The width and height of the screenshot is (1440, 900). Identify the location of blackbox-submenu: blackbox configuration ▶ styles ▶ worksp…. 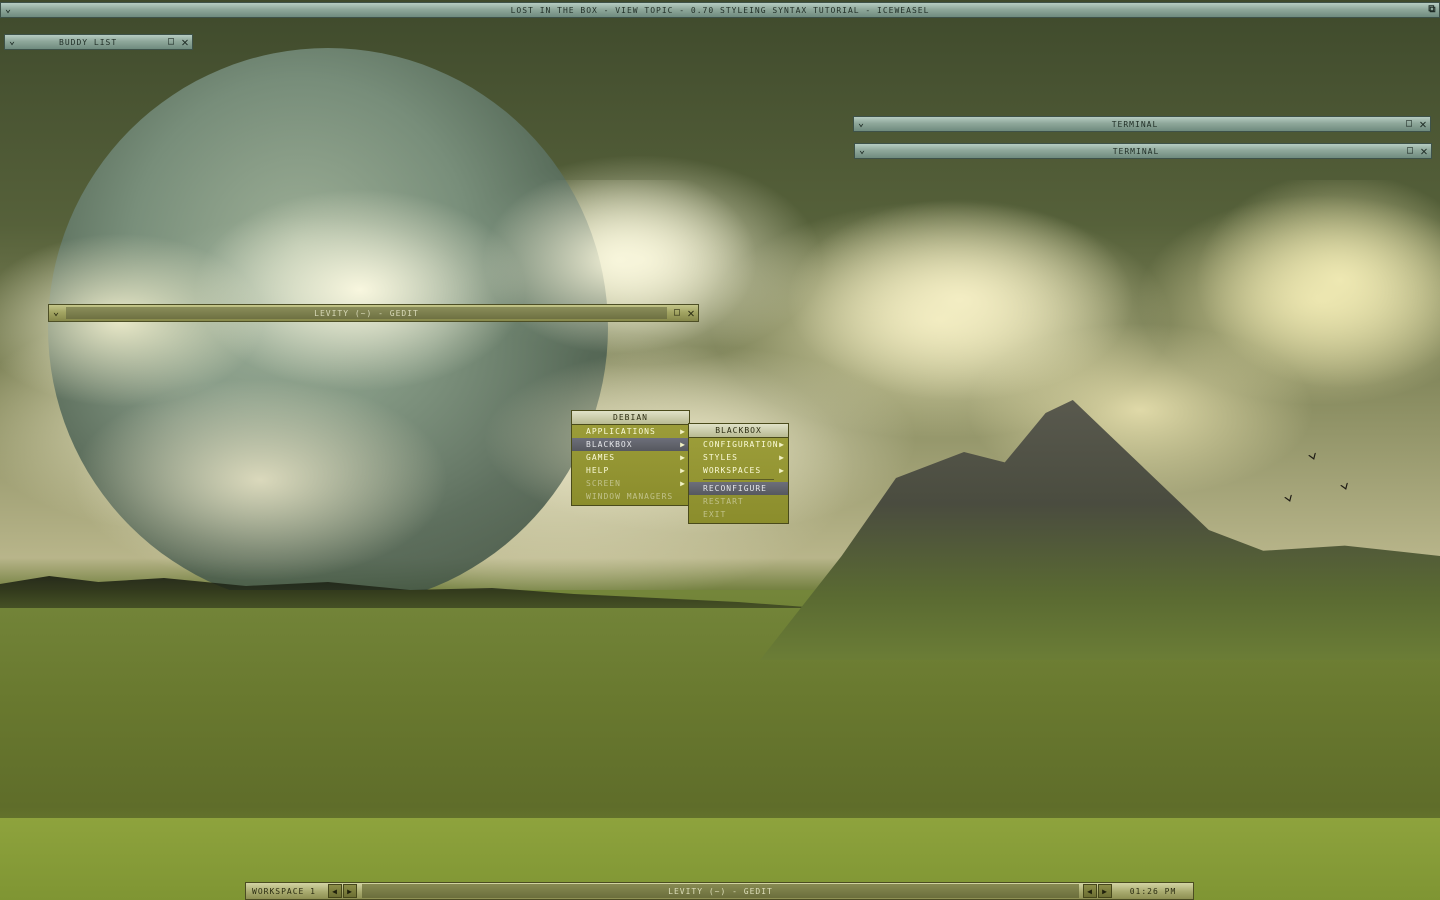
(738, 473).